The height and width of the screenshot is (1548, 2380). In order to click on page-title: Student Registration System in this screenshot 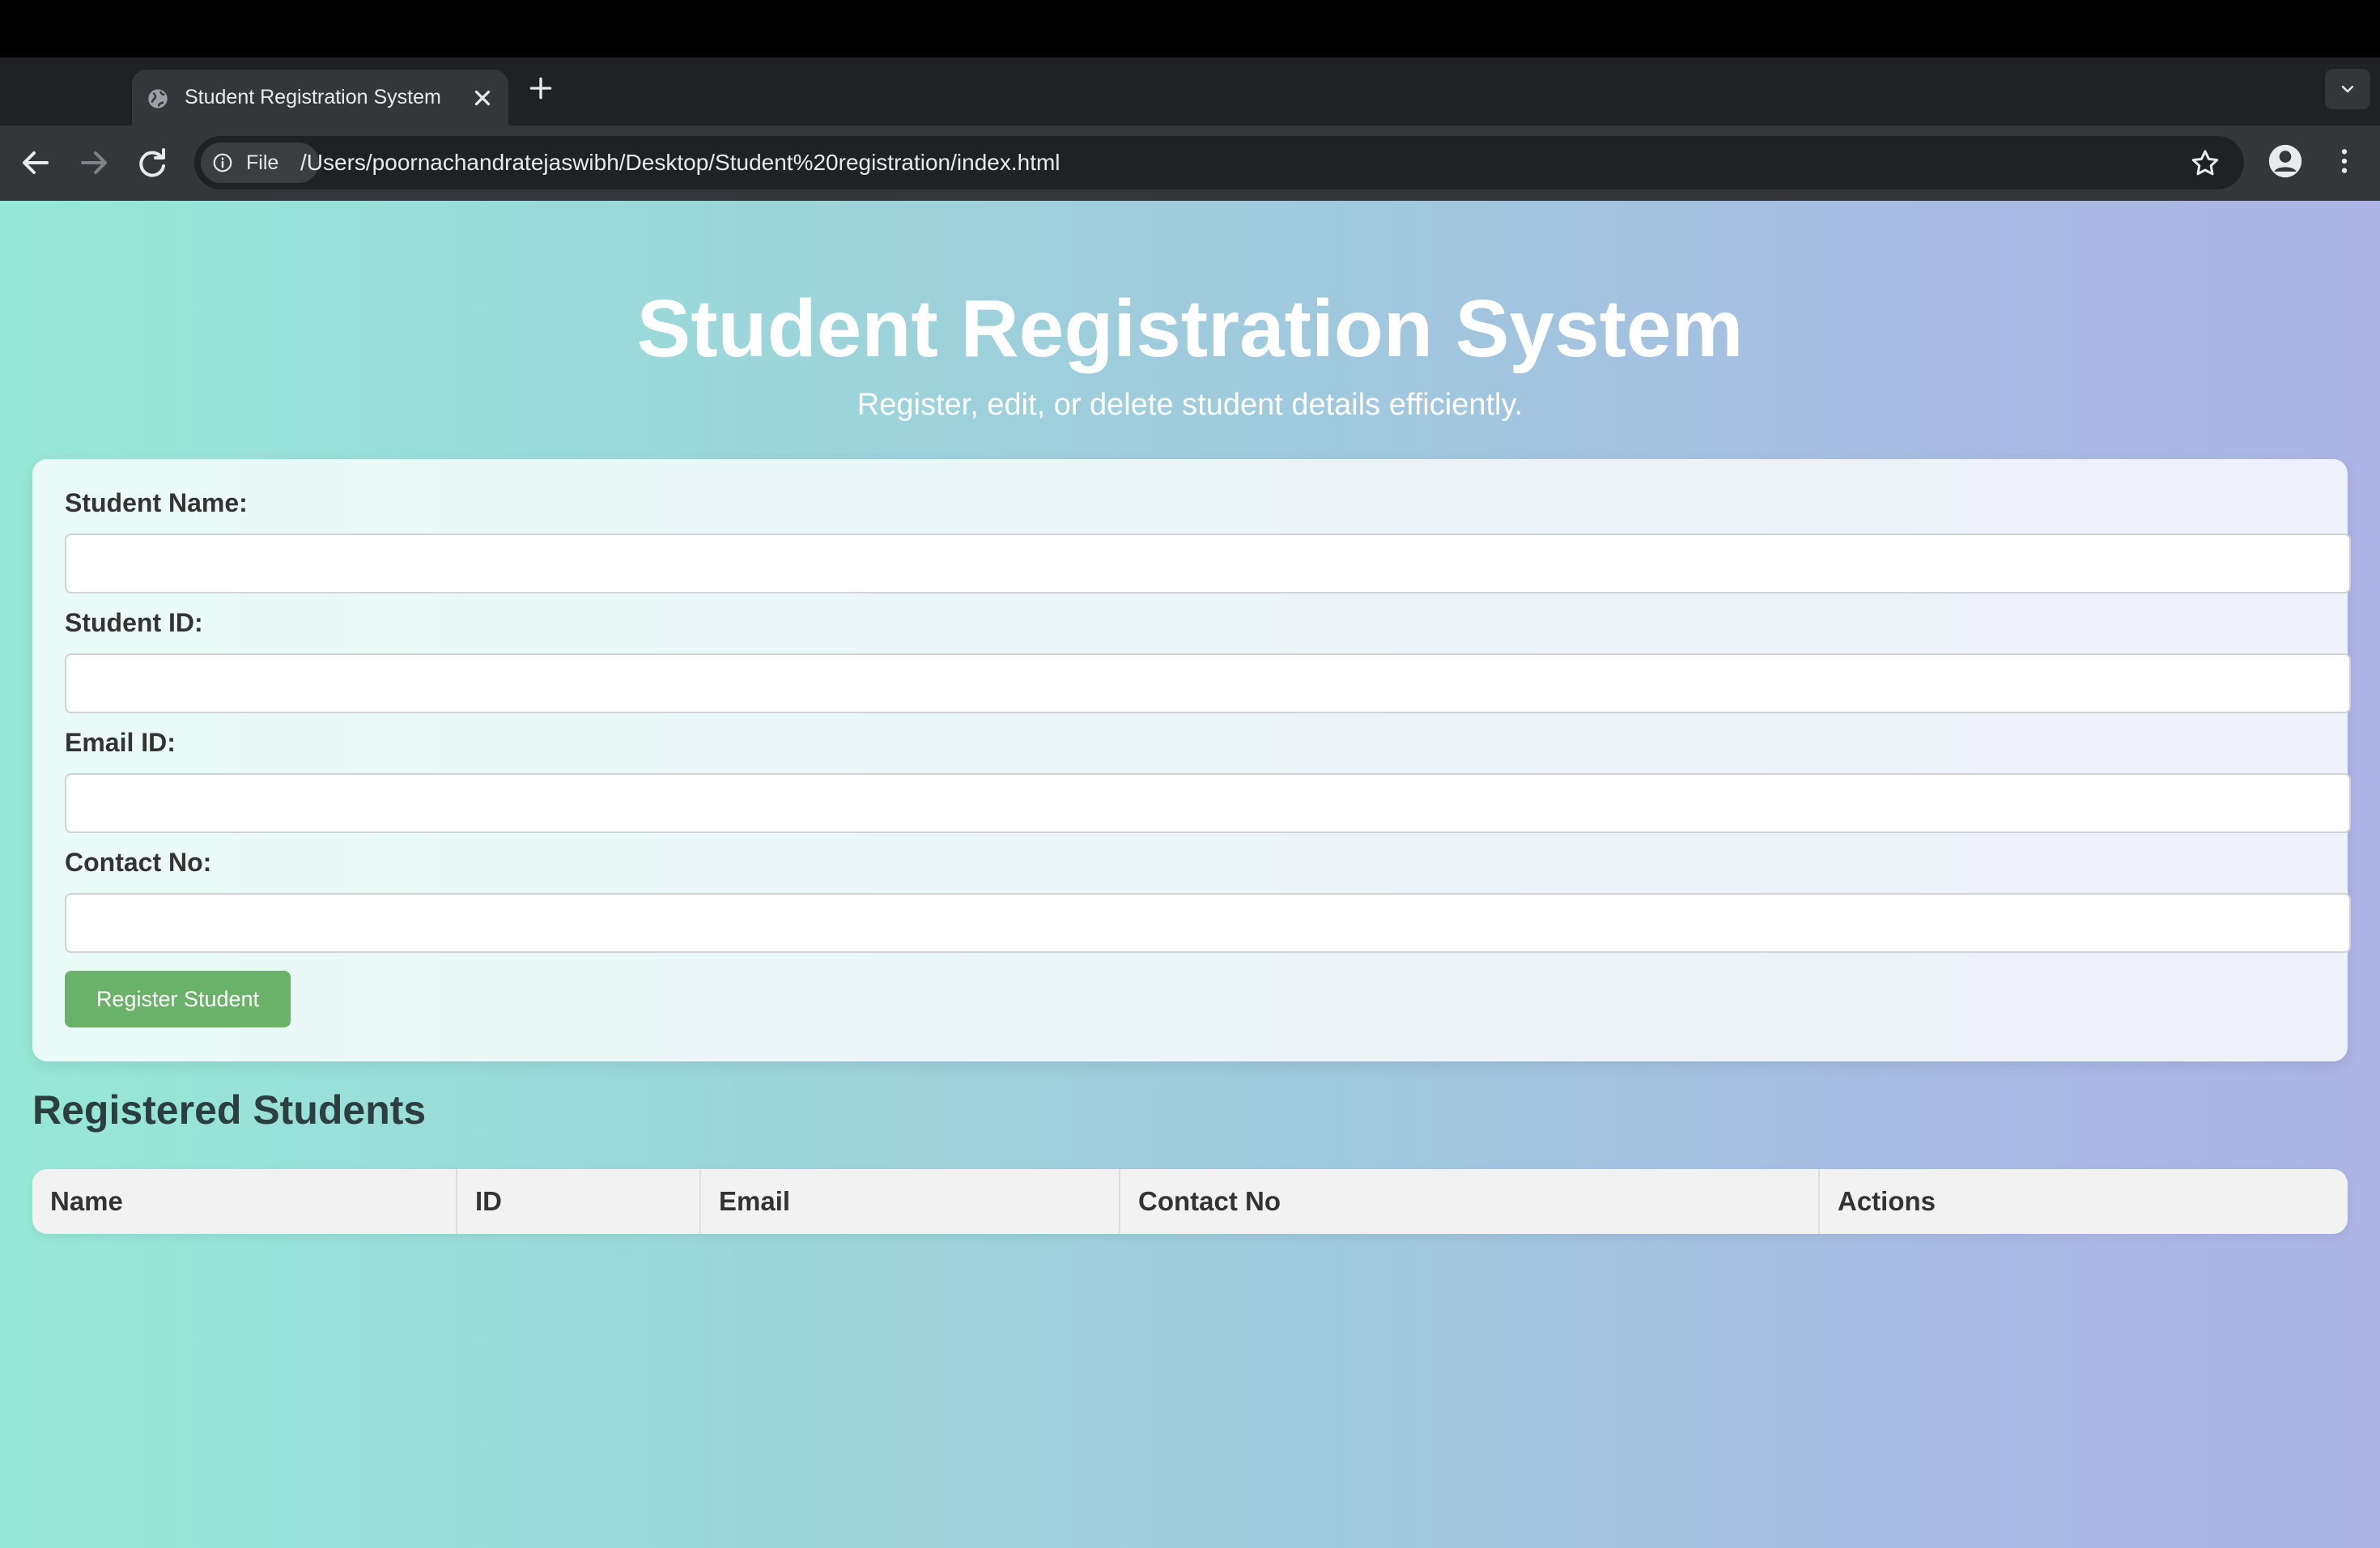, I will do `click(1190, 328)`.